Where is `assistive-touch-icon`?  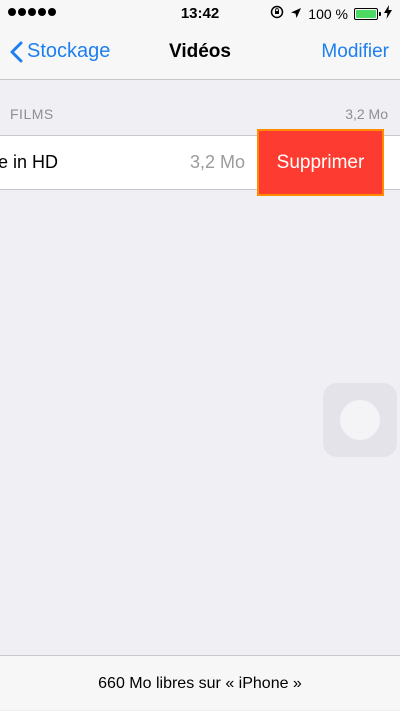 assistive-touch-icon is located at coordinates (360, 420).